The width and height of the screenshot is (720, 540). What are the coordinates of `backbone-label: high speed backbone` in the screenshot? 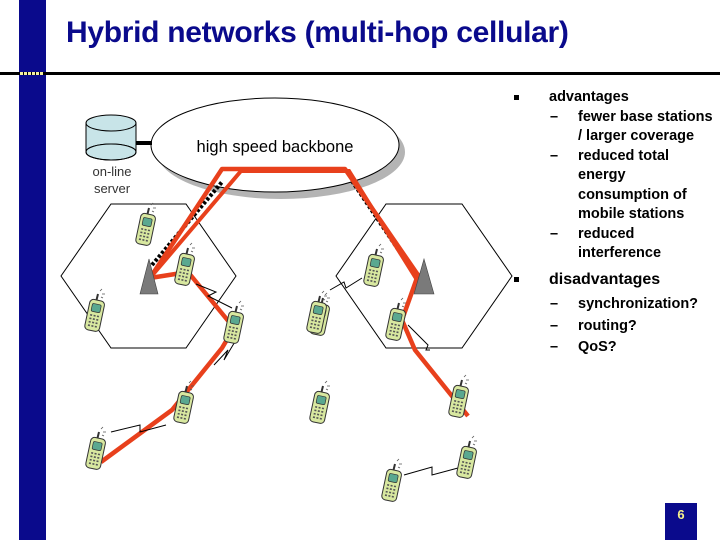 It's located at (275, 147).